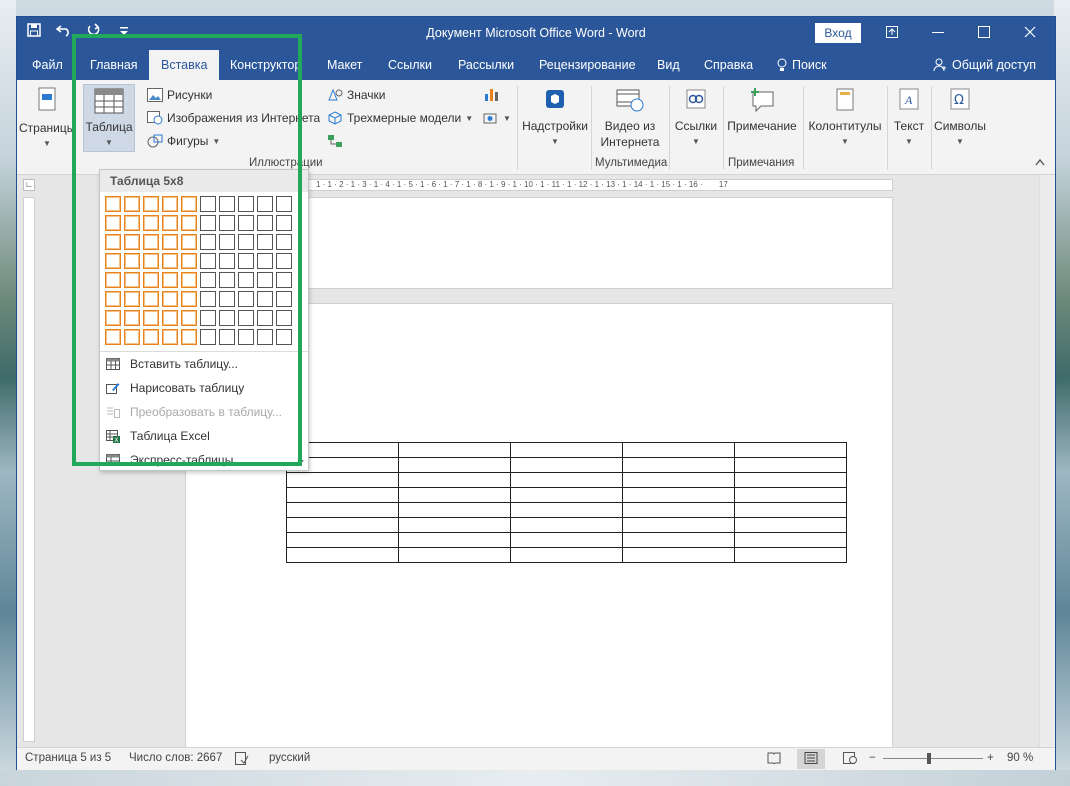 Image resolution: width=1070 pixels, height=786 pixels. Describe the element at coordinates (47, 119) in the screenshot. I see `pages-button: Страницы ▼` at that location.